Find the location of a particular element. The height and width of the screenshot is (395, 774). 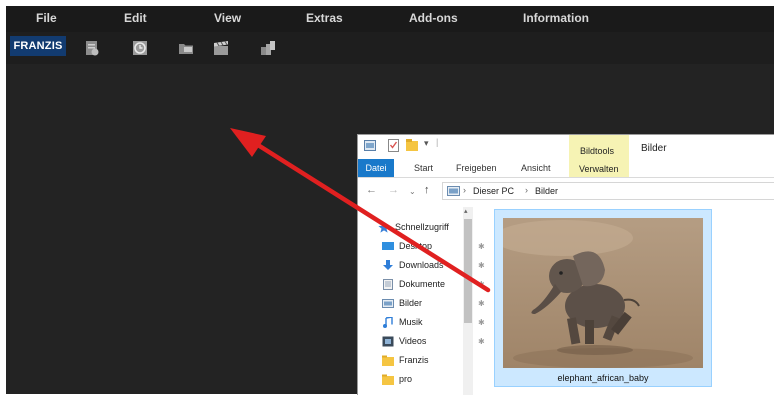

arrow-shaft is located at coordinates (369, 215).